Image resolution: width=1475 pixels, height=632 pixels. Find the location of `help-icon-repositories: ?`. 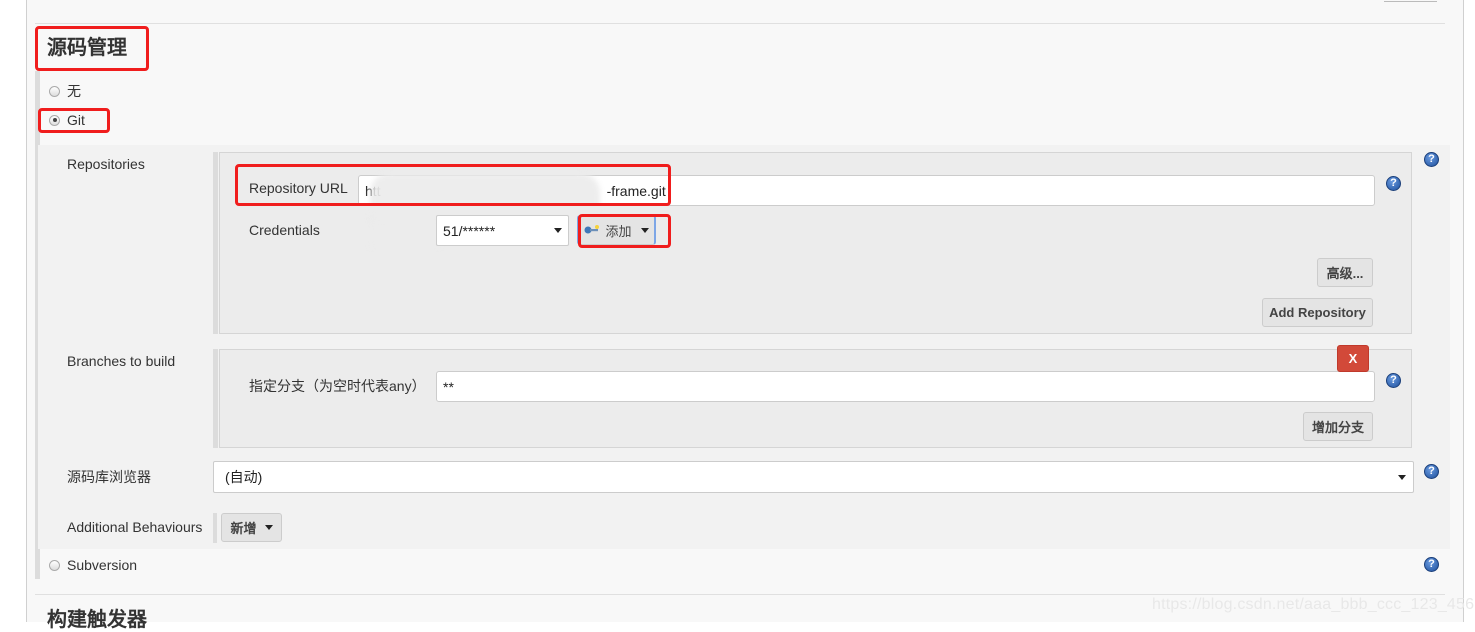

help-icon-repositories: ? is located at coordinates (1431, 159).